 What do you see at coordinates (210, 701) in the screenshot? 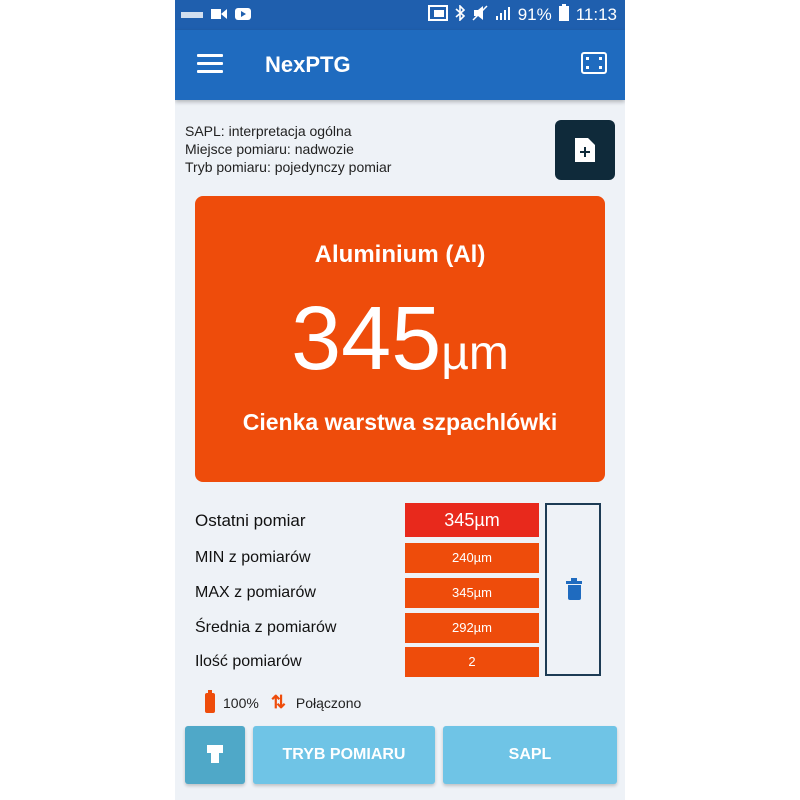
I see `device-battery-icon` at bounding box center [210, 701].